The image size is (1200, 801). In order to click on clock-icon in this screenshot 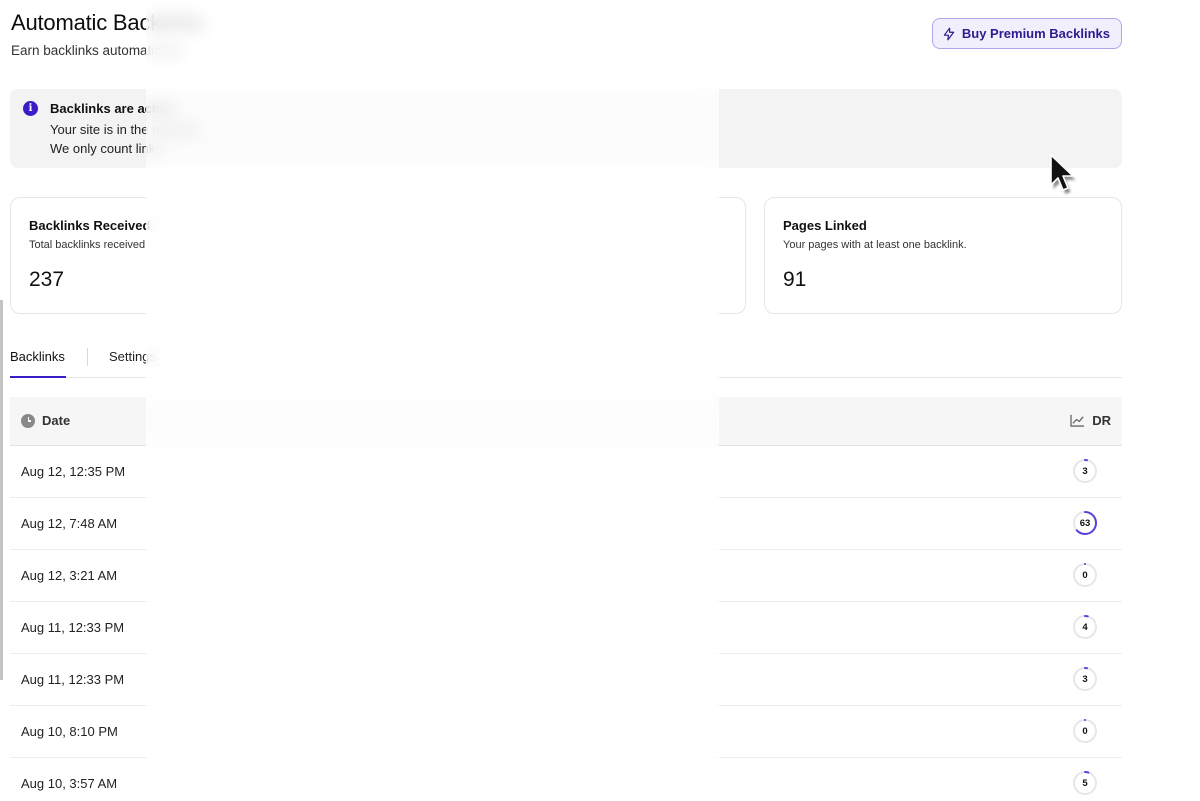, I will do `click(28, 420)`.